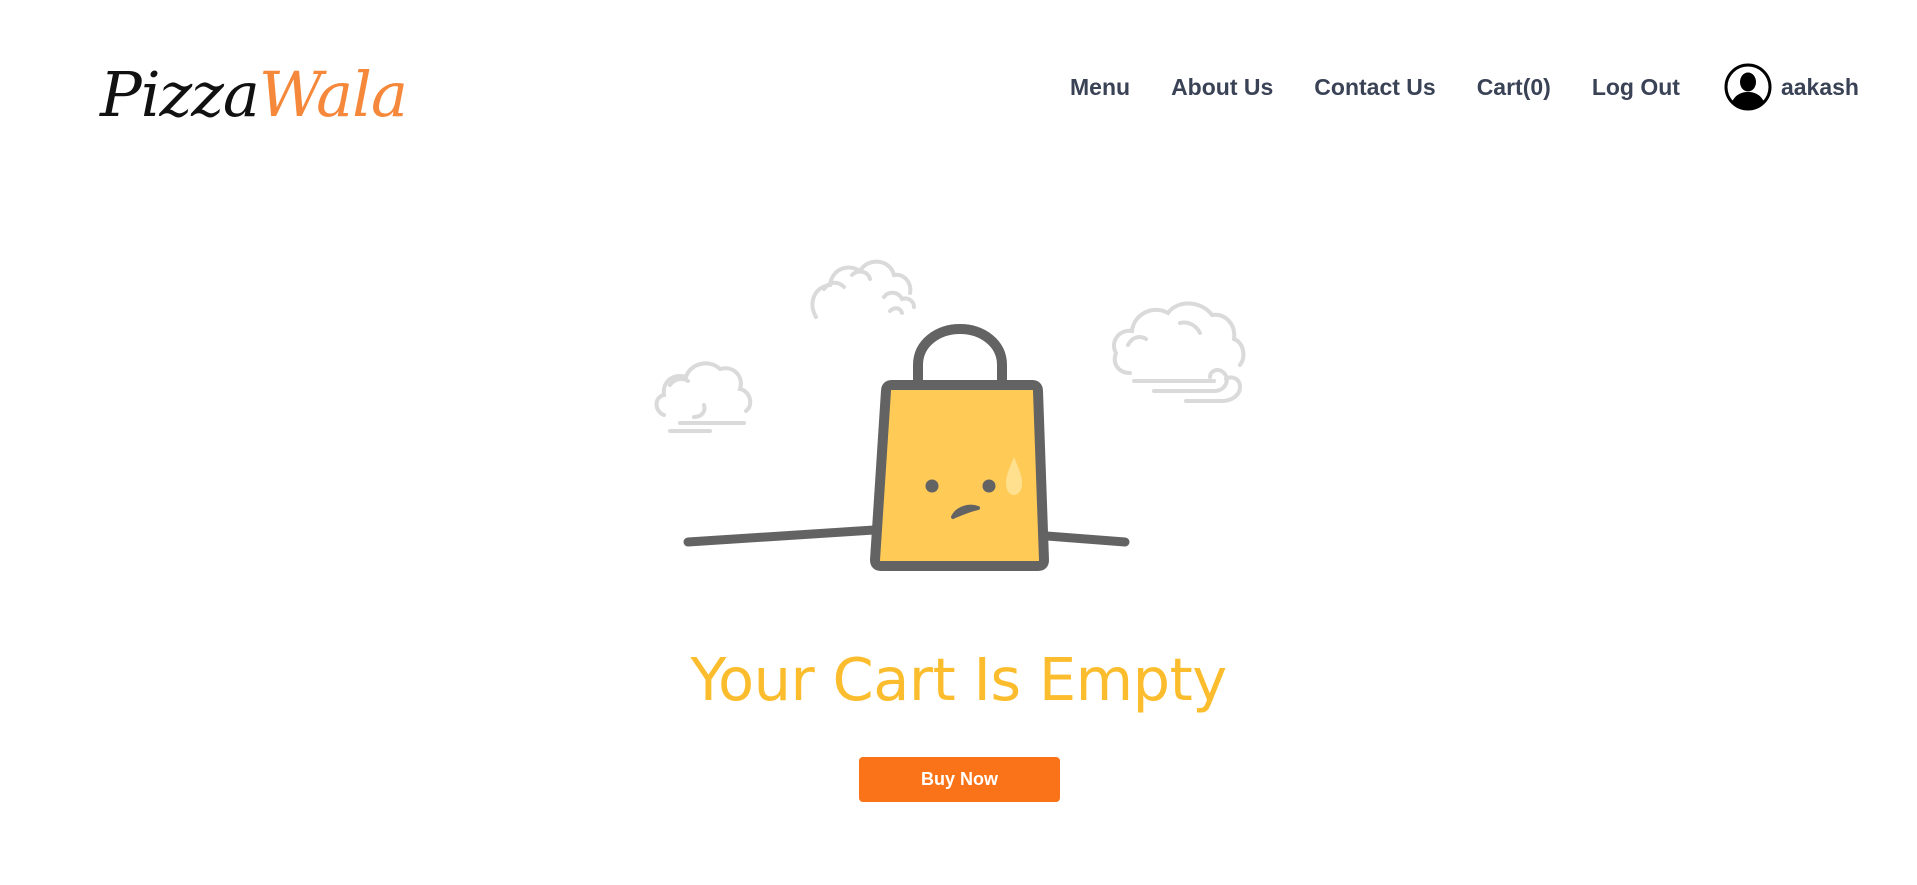  I want to click on user-profile: aakash, so click(1791, 87).